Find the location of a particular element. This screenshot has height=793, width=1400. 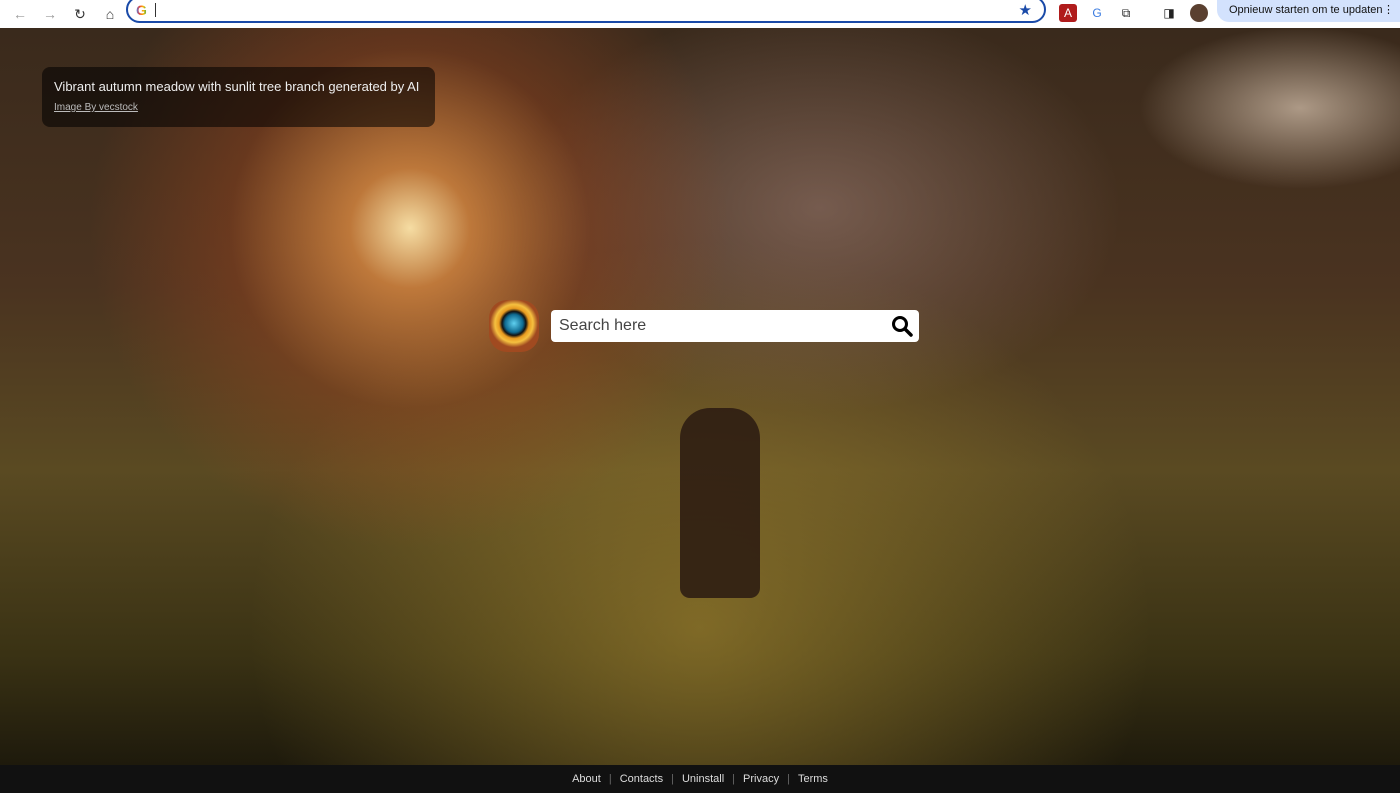

footer-link-about: About is located at coordinates (586, 779).